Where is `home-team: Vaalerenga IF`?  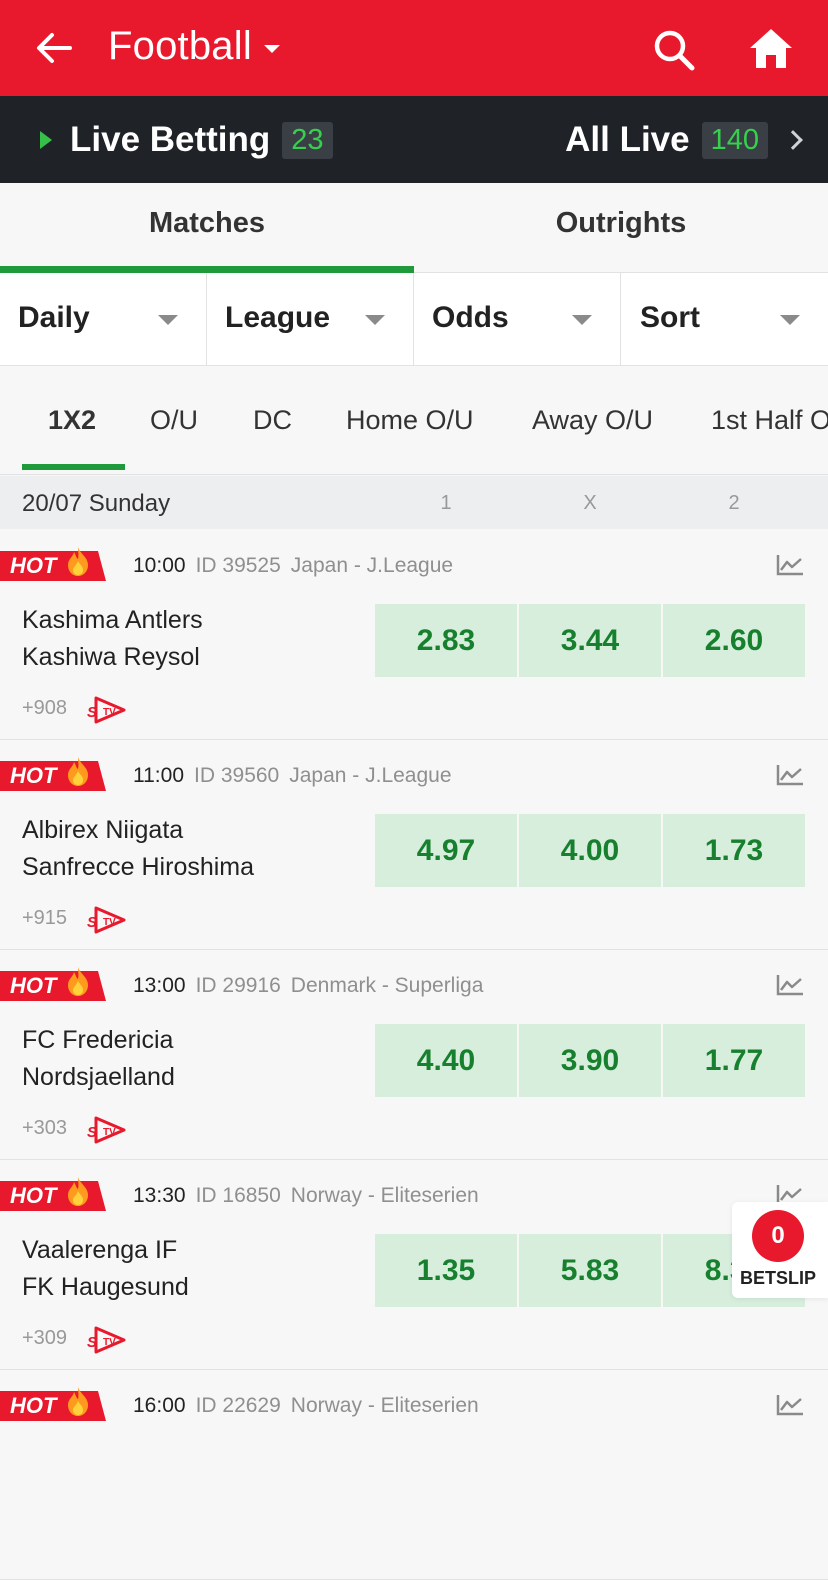
home-team: Vaalerenga IF is located at coordinates (100, 1250).